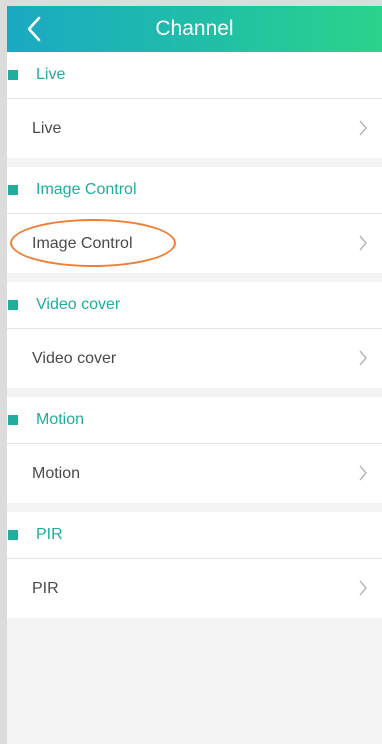  Describe the element at coordinates (49, 534) in the screenshot. I see `section-title: PIR` at that location.